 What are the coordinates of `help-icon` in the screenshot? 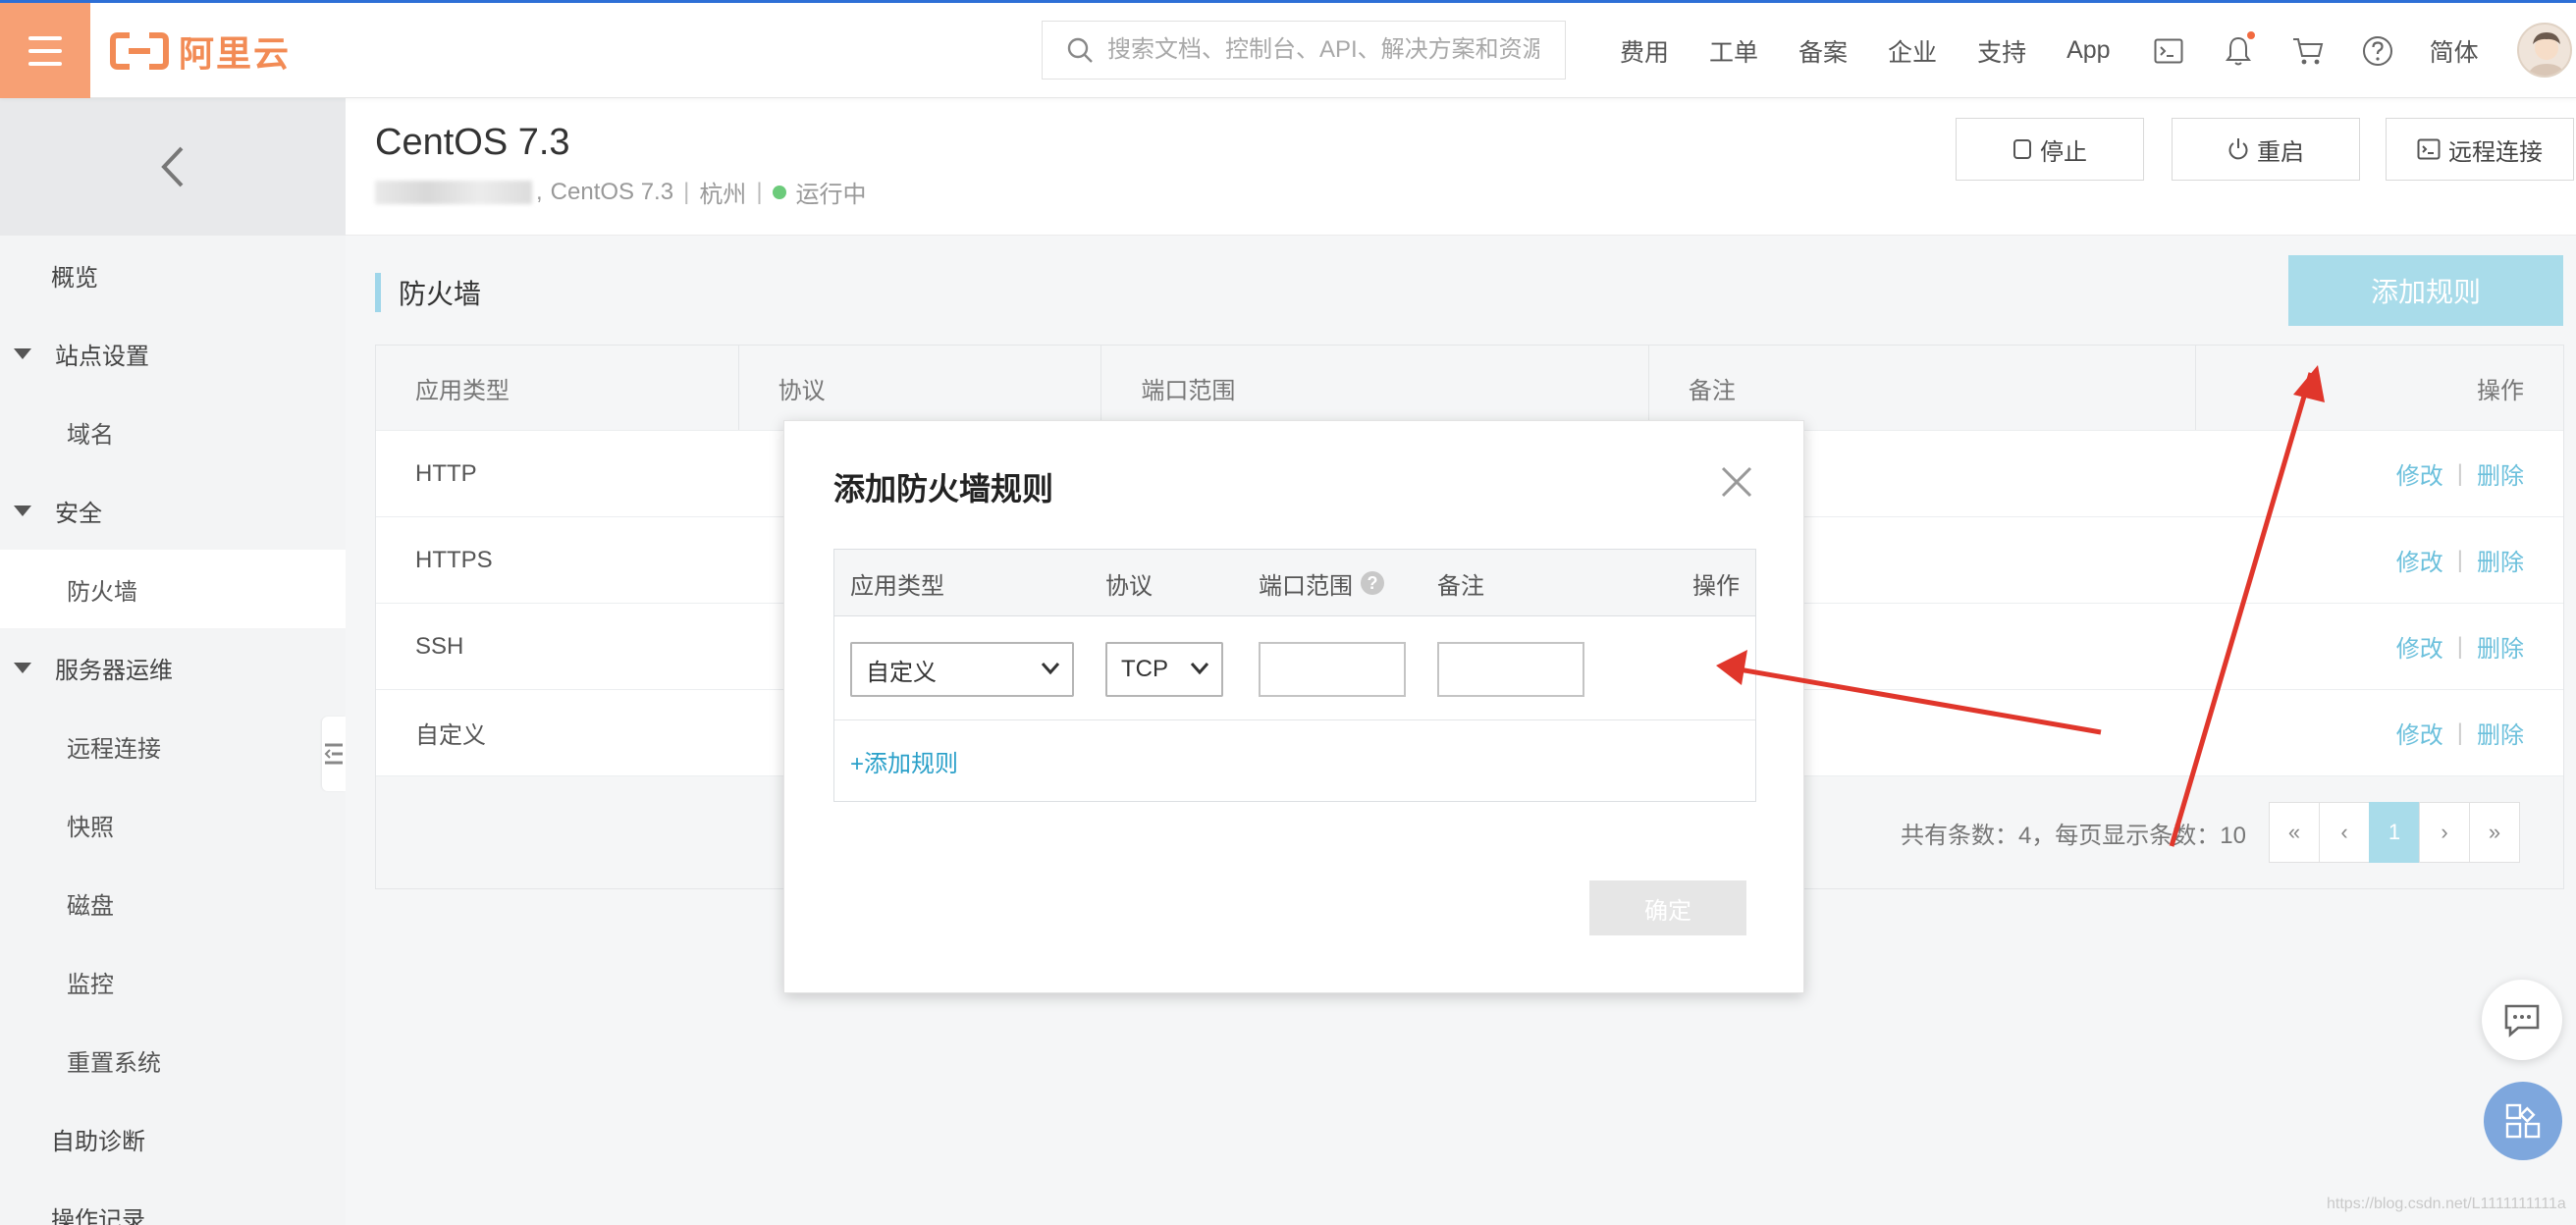 It's located at (2377, 51).